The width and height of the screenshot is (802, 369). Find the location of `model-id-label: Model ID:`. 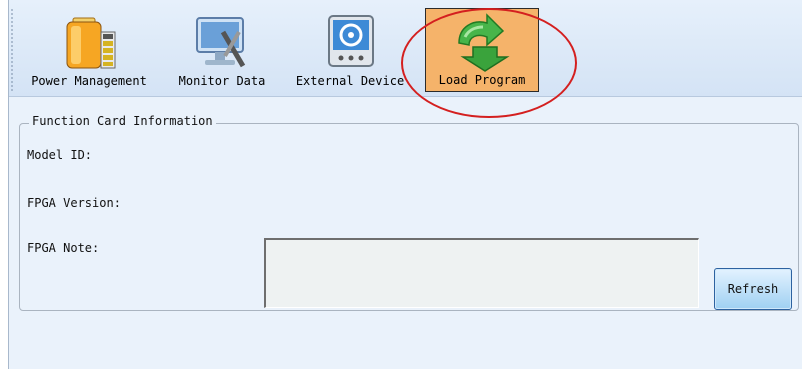

model-id-label: Model ID: is located at coordinates (60, 155).